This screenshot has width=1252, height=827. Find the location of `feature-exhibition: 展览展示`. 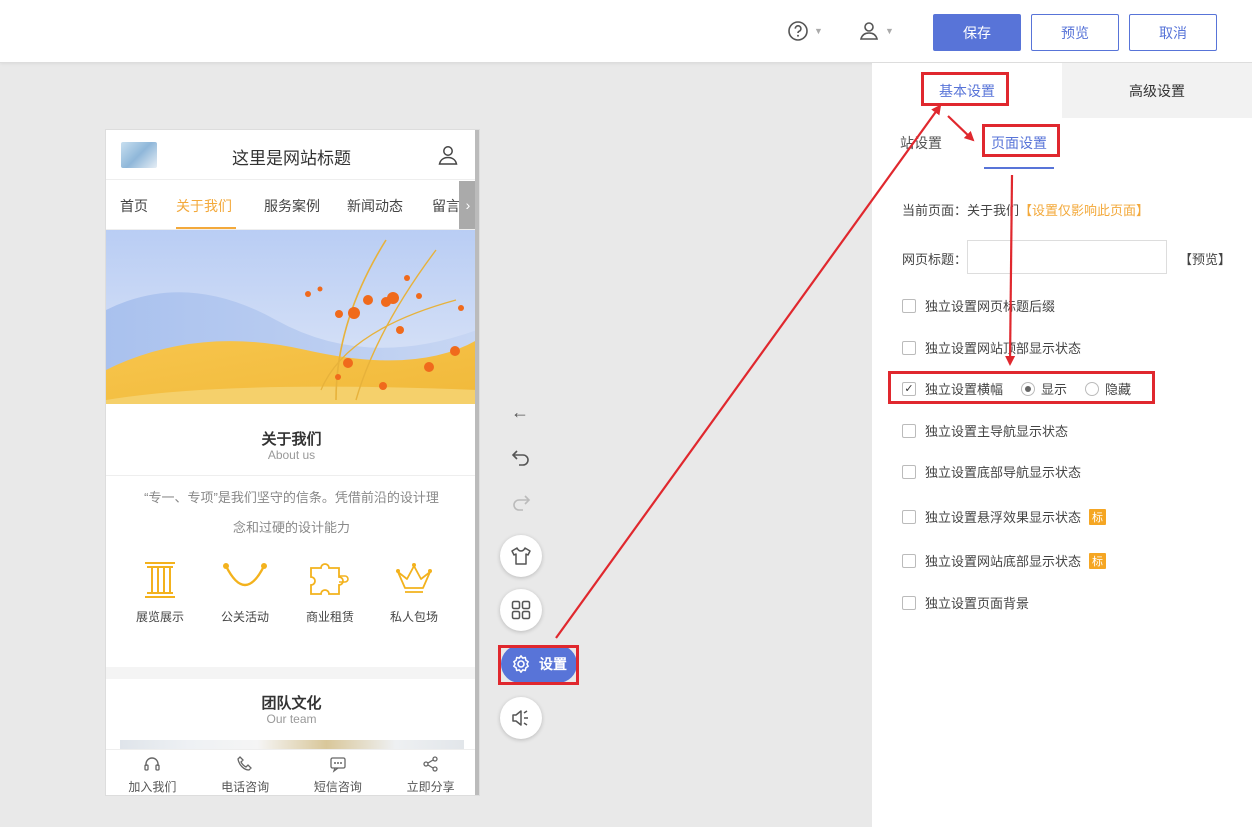

feature-exhibition: 展览展示 is located at coordinates (160, 591).